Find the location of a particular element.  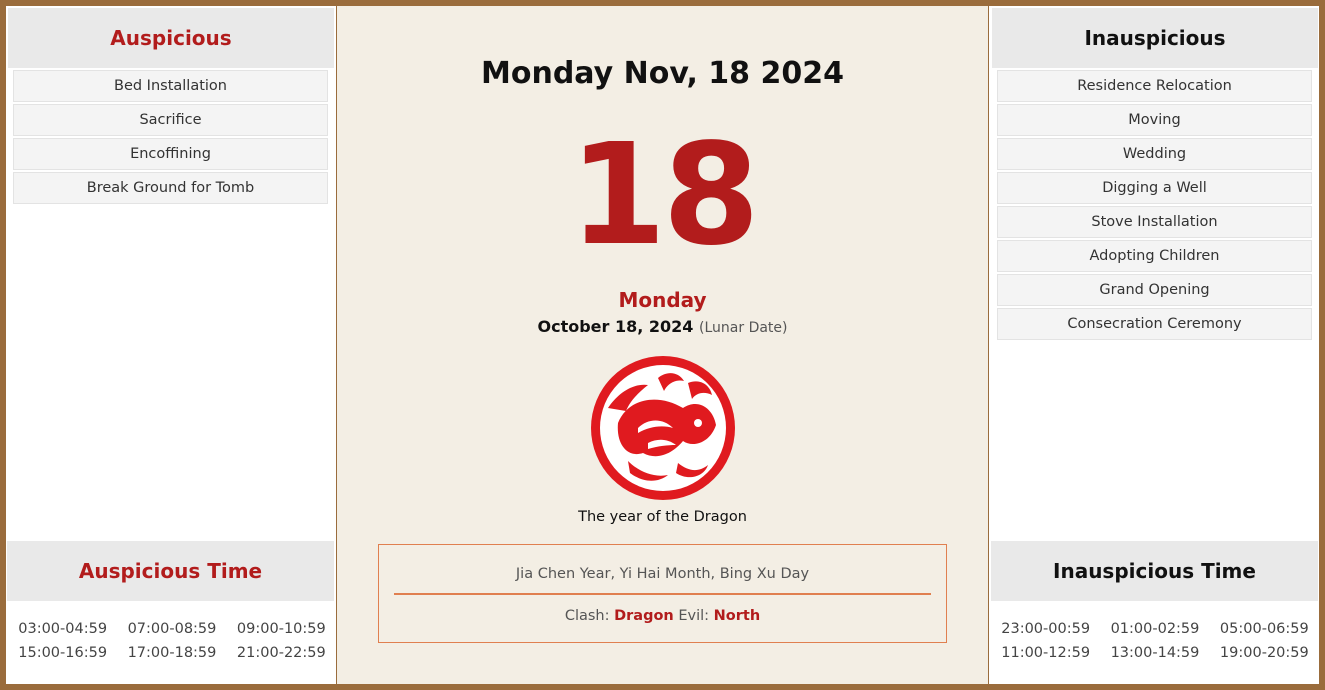

auspicious-time-title: Auspicious Time is located at coordinates (170, 571).